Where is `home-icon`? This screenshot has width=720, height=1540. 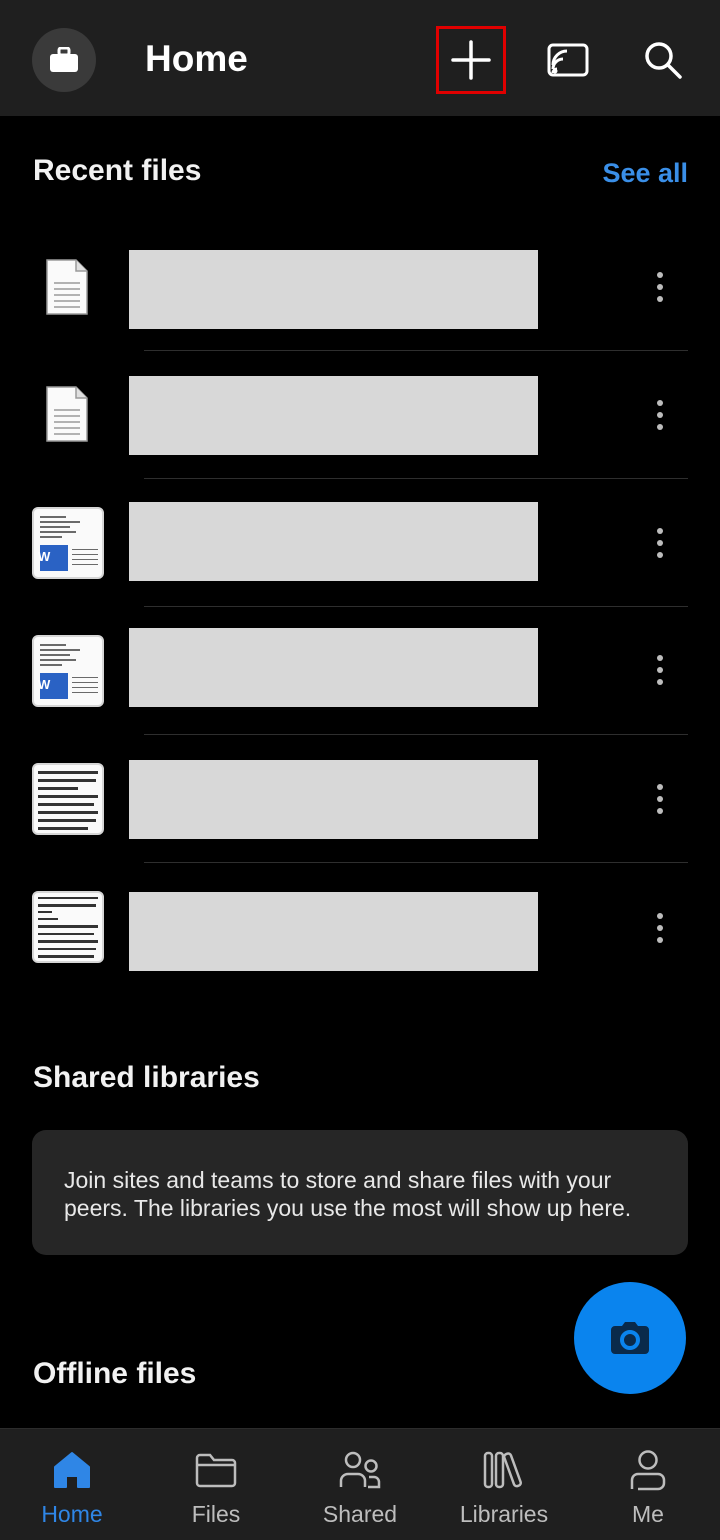
home-icon is located at coordinates (72, 1470).